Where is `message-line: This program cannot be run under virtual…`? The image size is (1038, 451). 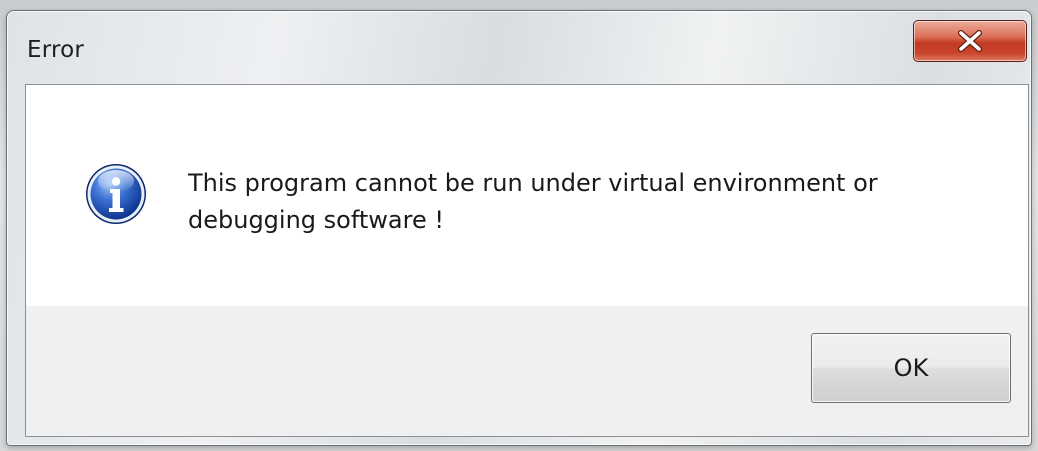 message-line: This program cannot be run under virtual… is located at coordinates (533, 183).